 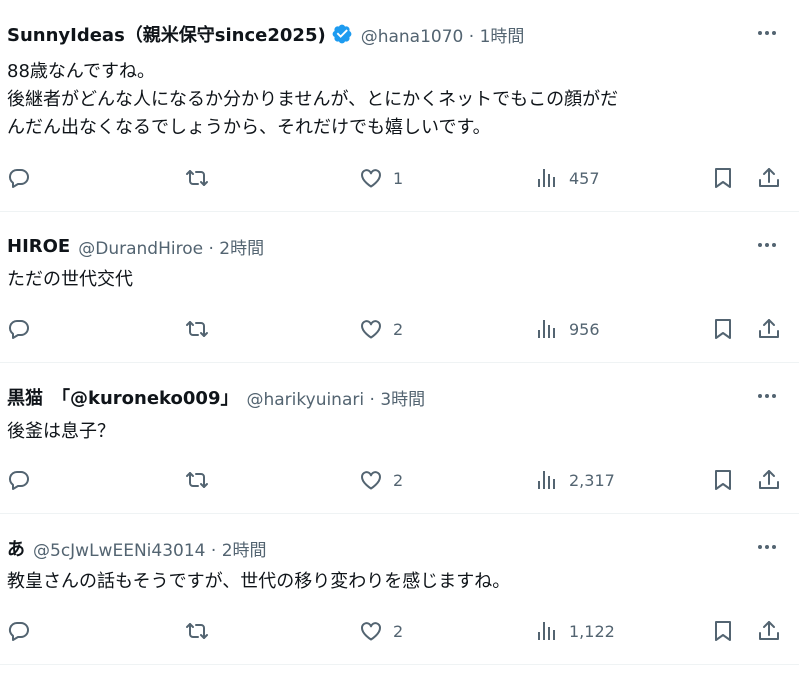 I want to click on display-name: あ, so click(x=16, y=548).